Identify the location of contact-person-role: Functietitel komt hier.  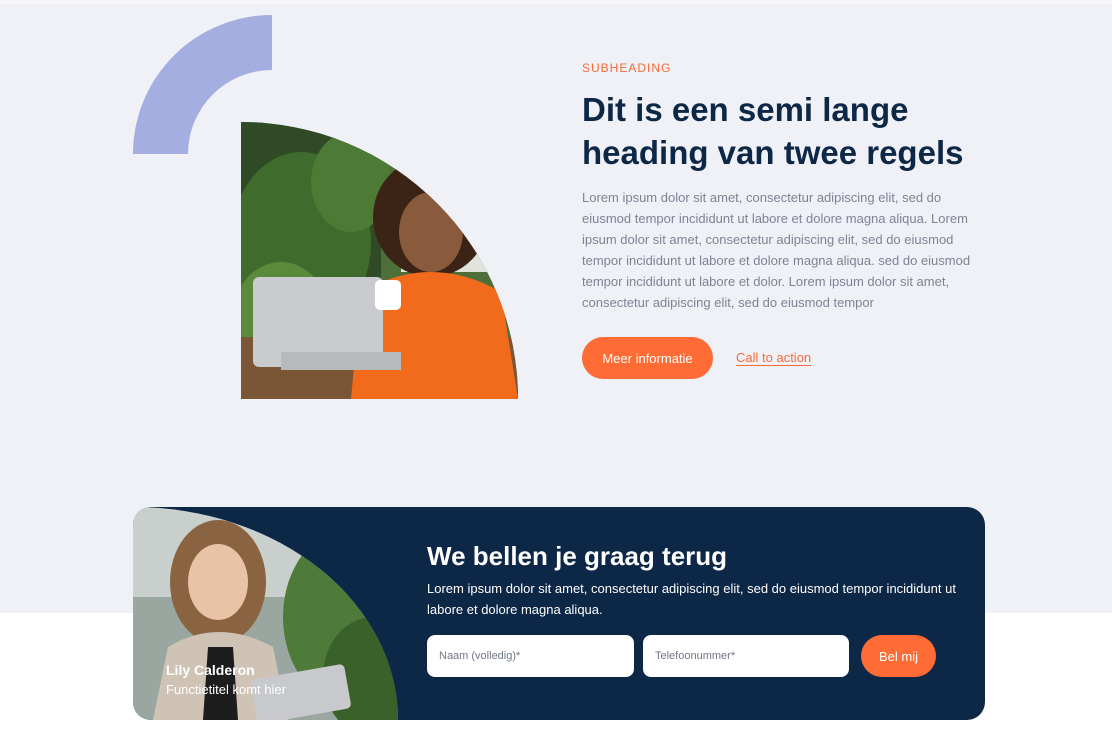
(226, 689).